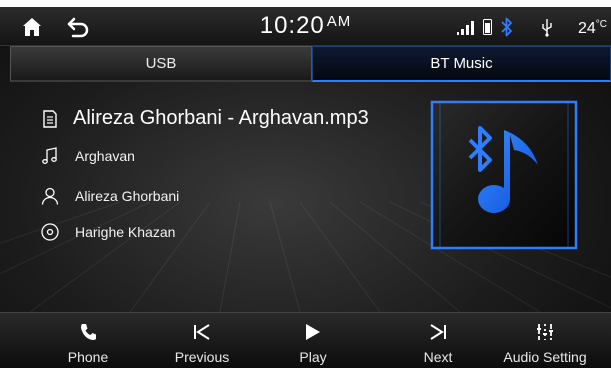 This screenshot has height=368, width=611. I want to click on equalizer-icon, so click(545, 332).